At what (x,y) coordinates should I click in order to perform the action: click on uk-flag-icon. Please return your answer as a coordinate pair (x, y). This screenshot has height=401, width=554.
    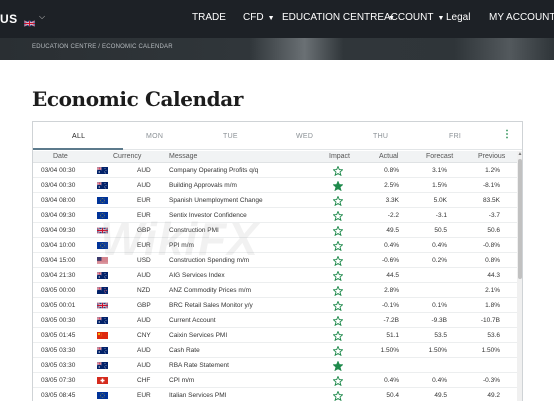
    Looking at the image, I should click on (29, 23).